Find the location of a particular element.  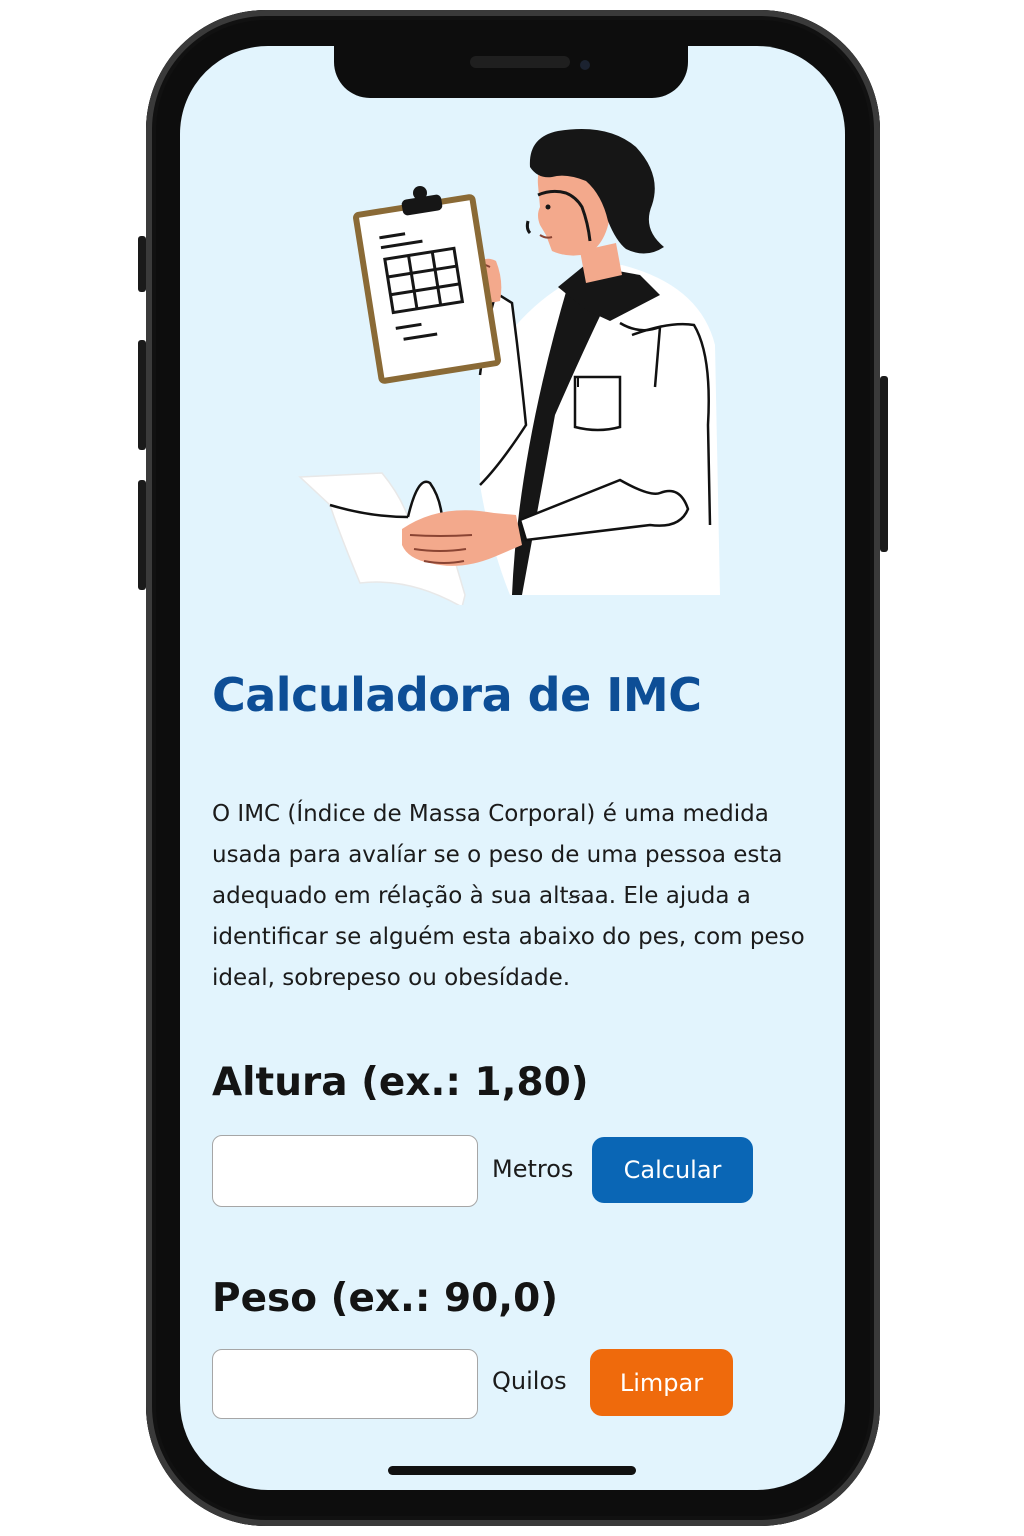

page-title: Calculadora de IMC is located at coordinates (457, 695).